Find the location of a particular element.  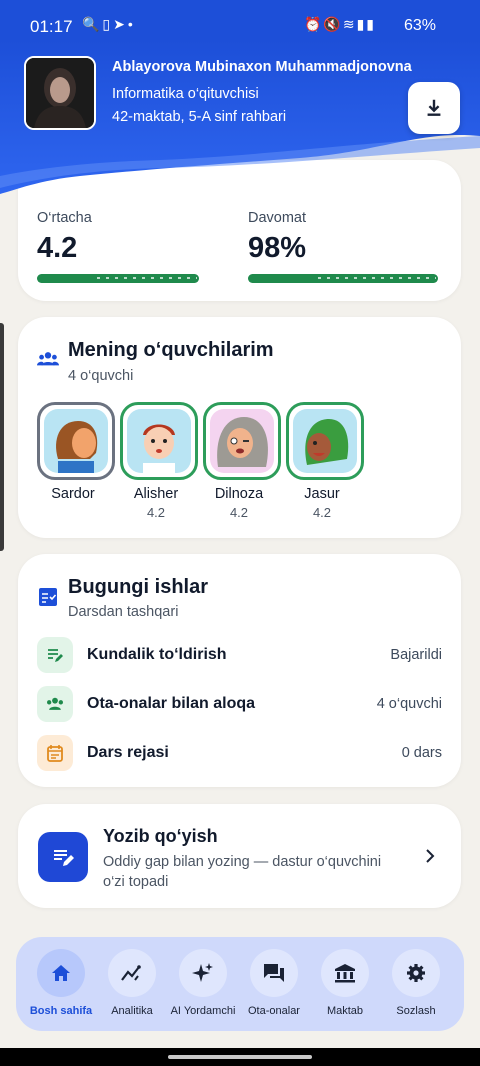

home-icon is located at coordinates (61, 973).